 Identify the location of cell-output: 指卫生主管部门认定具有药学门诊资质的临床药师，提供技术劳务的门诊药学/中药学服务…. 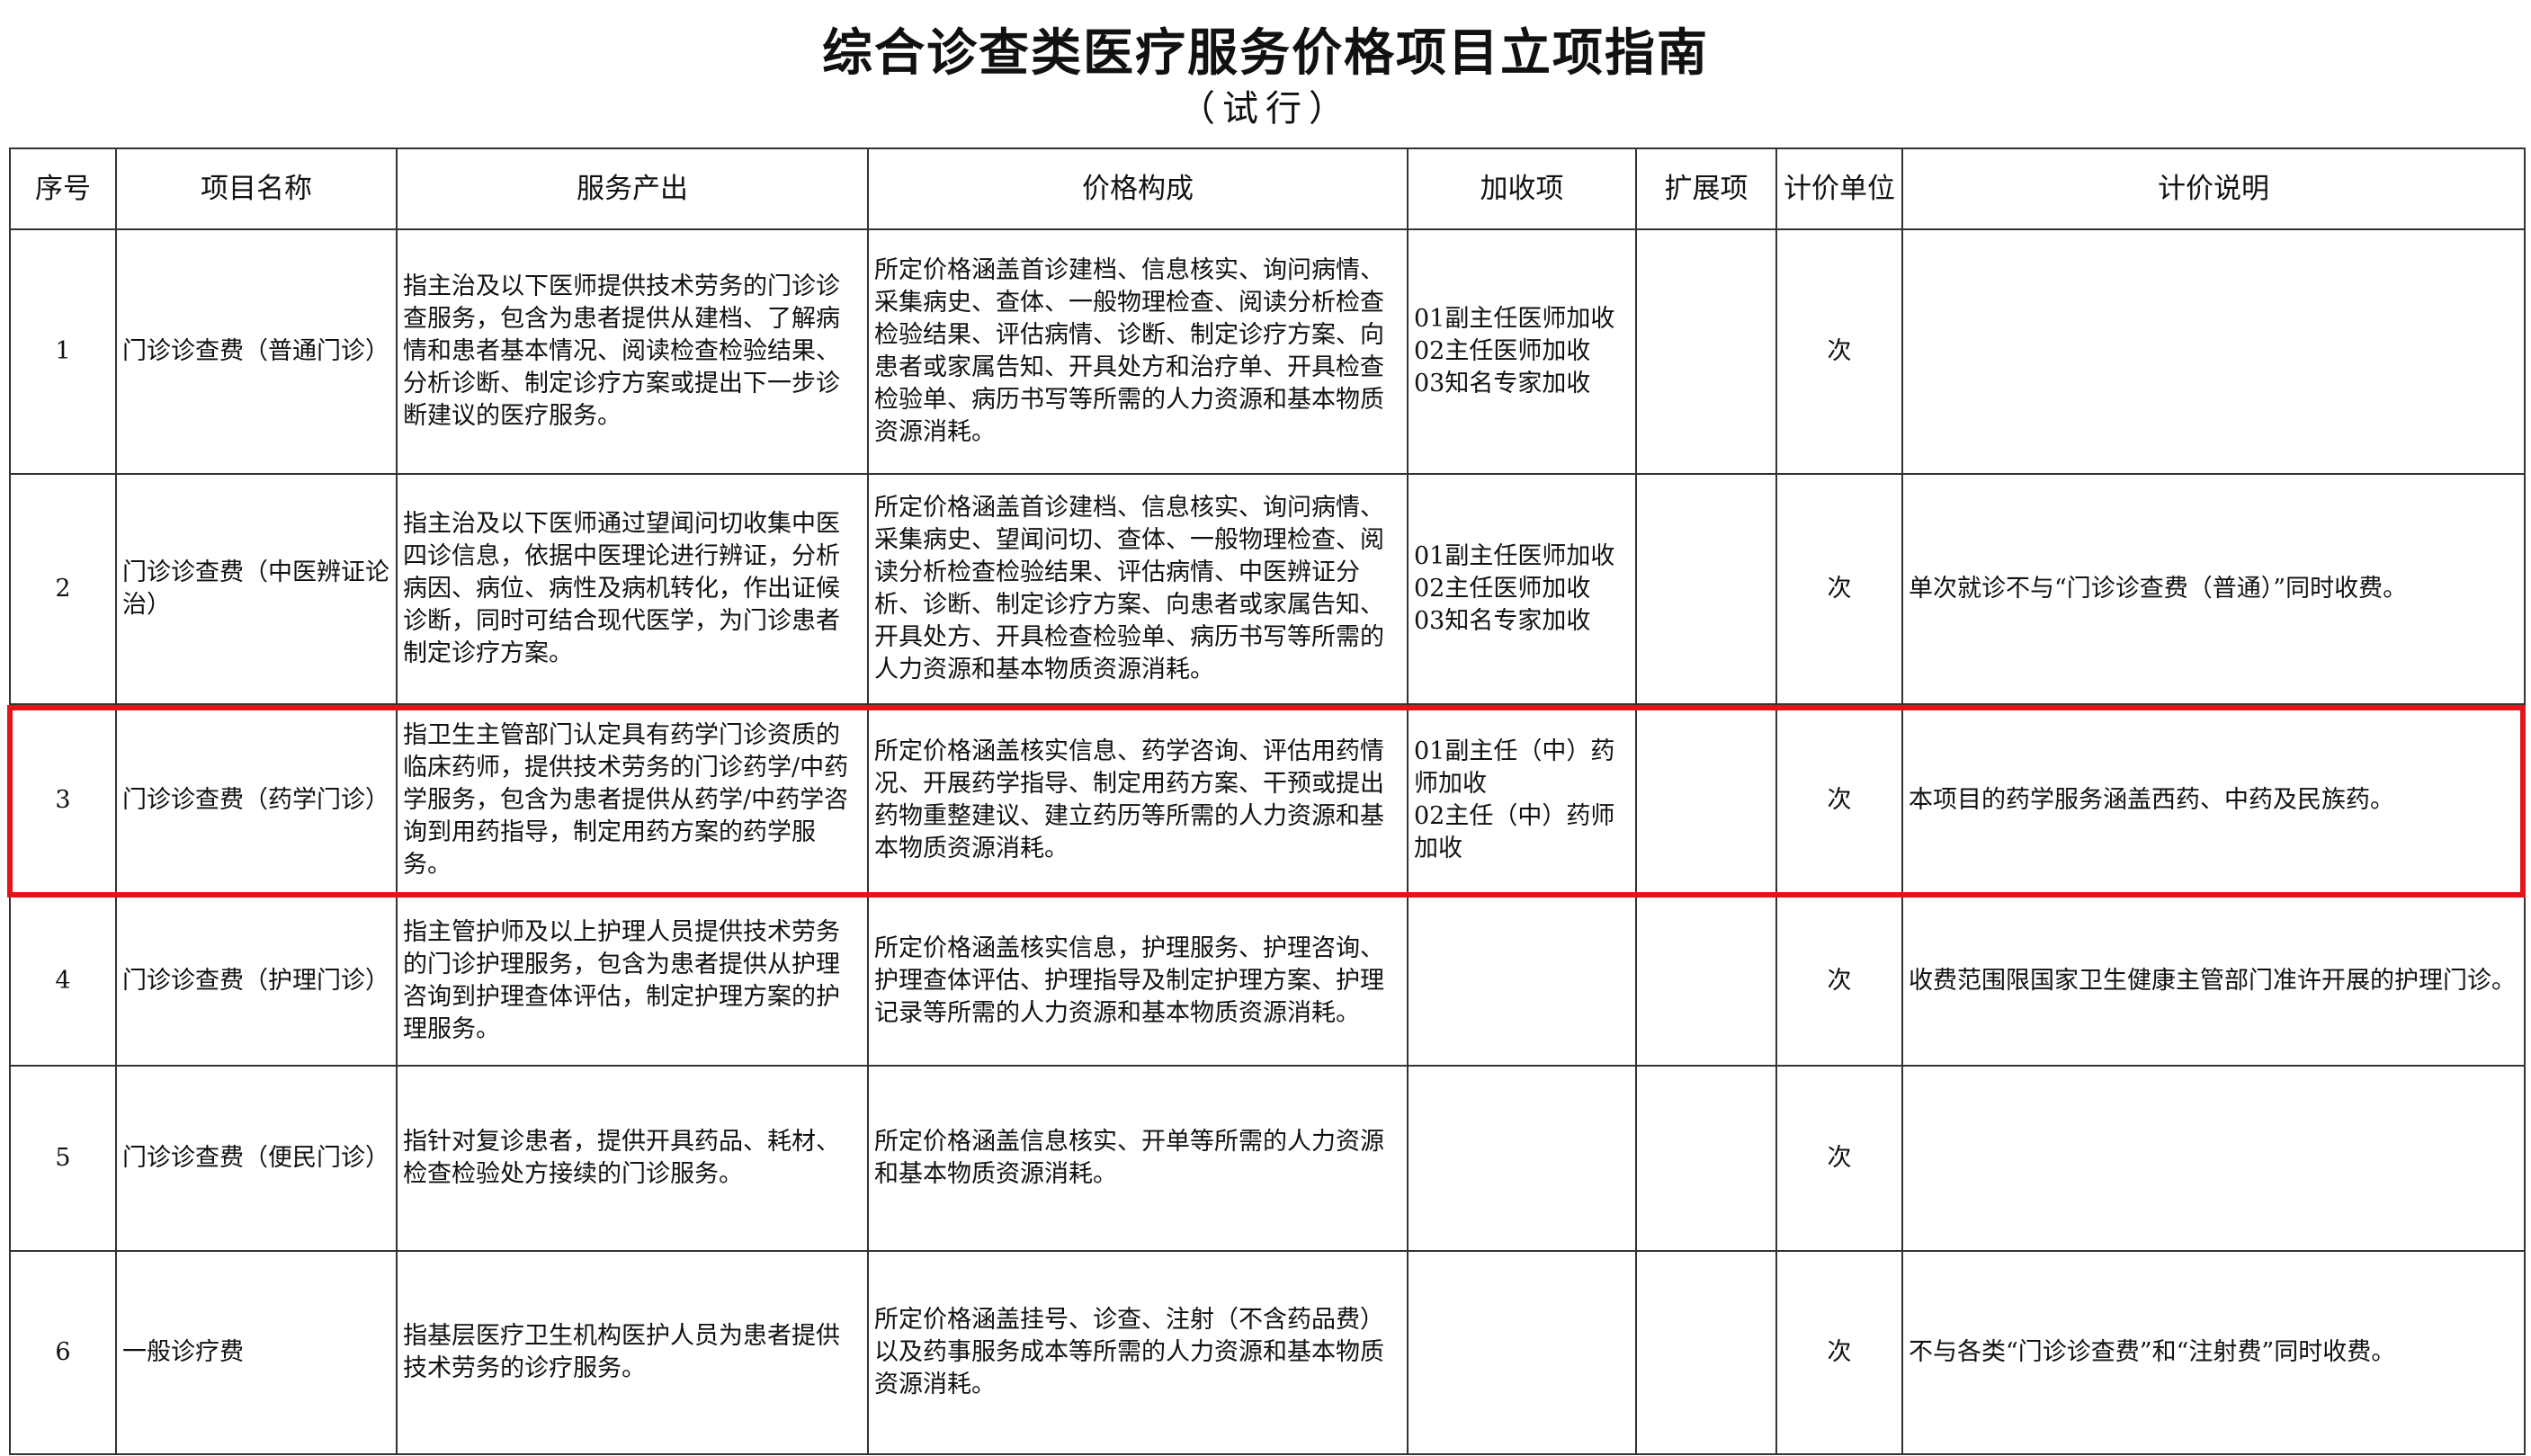
(632, 800).